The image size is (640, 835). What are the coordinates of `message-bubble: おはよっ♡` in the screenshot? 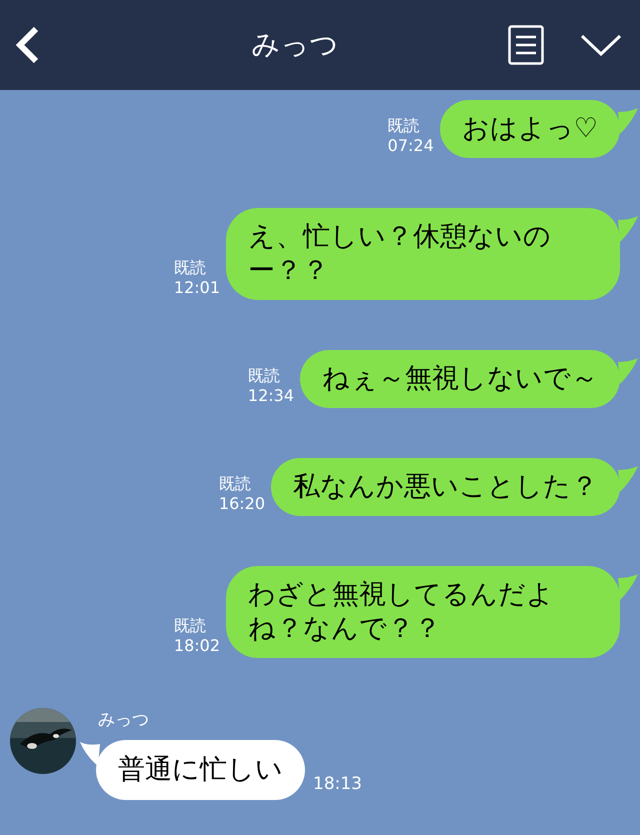 It's located at (530, 129).